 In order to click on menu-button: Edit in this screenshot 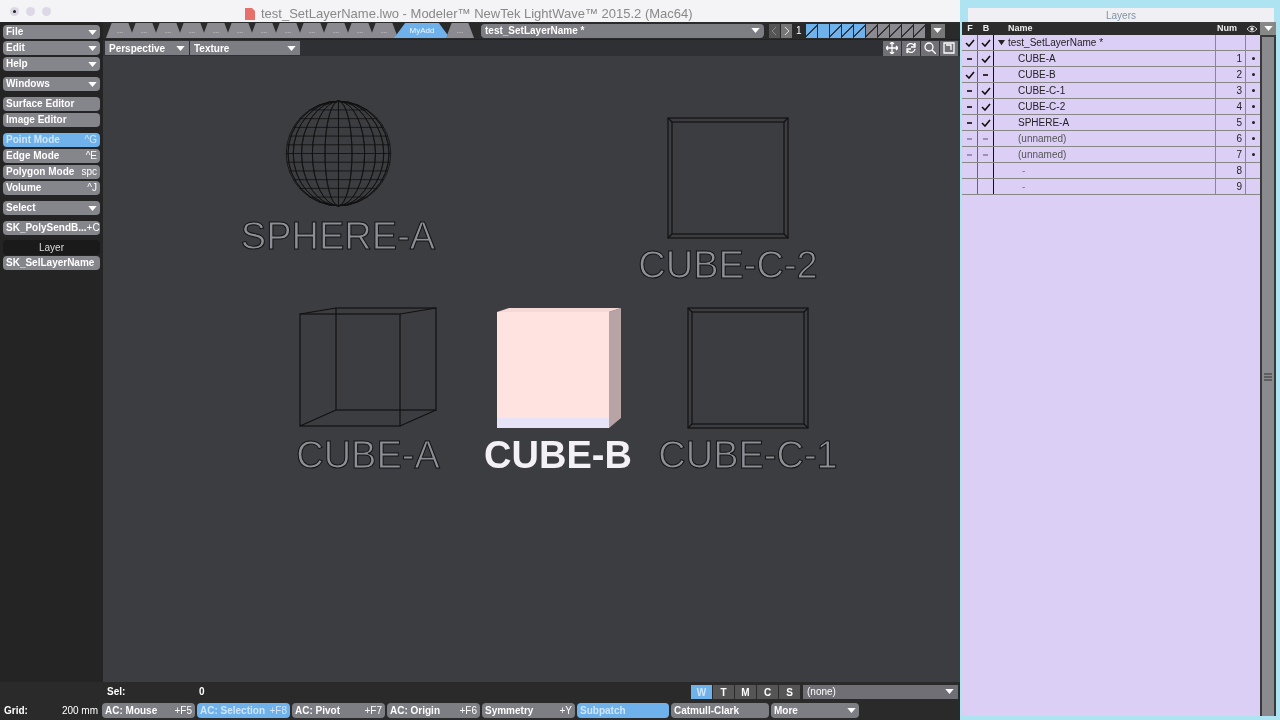, I will do `click(51, 48)`.